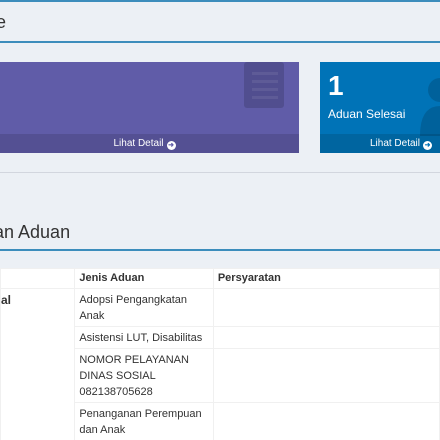 Image resolution: width=440 pixels, height=440 pixels. Describe the element at coordinates (35, 232) in the screenshot. I see `section-title: an Aduan` at that location.